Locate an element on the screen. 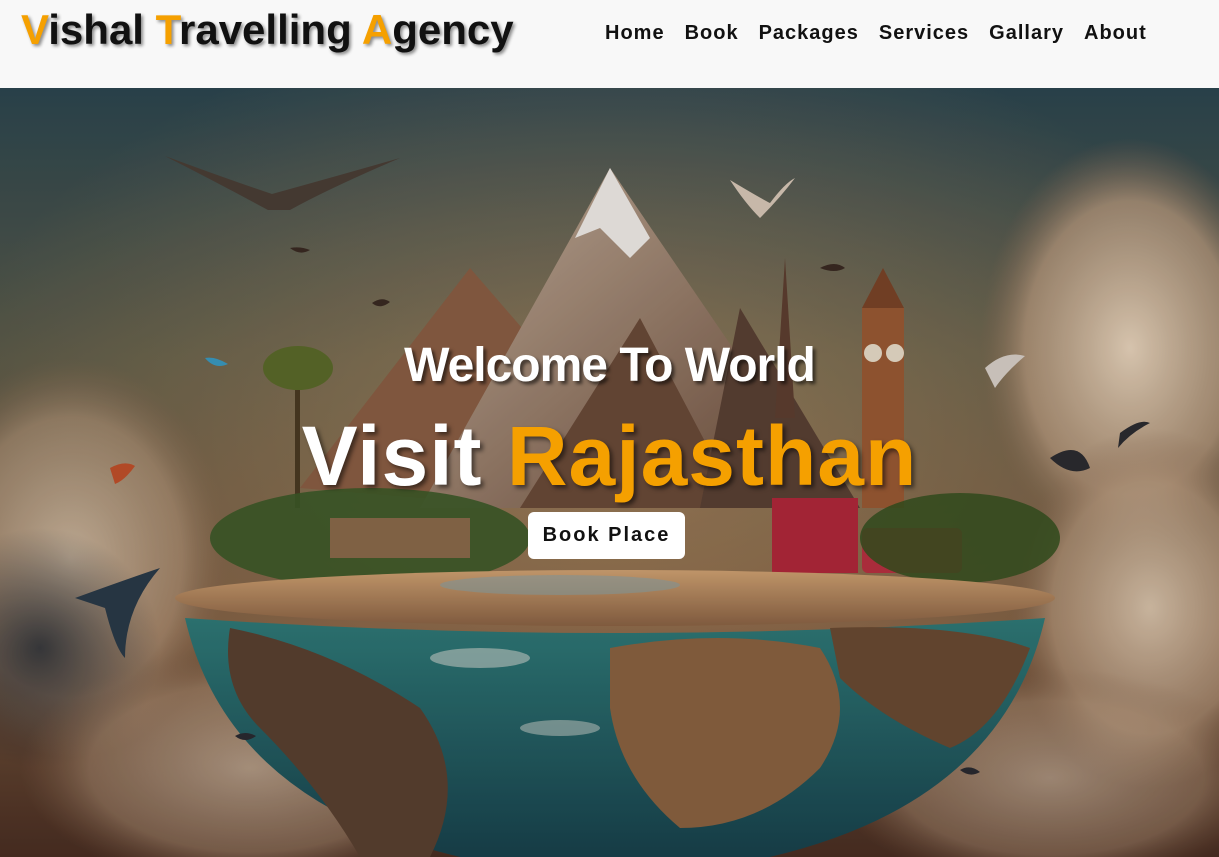 This screenshot has width=1219, height=857. nav-gallary-link: Gallary is located at coordinates (1026, 33).